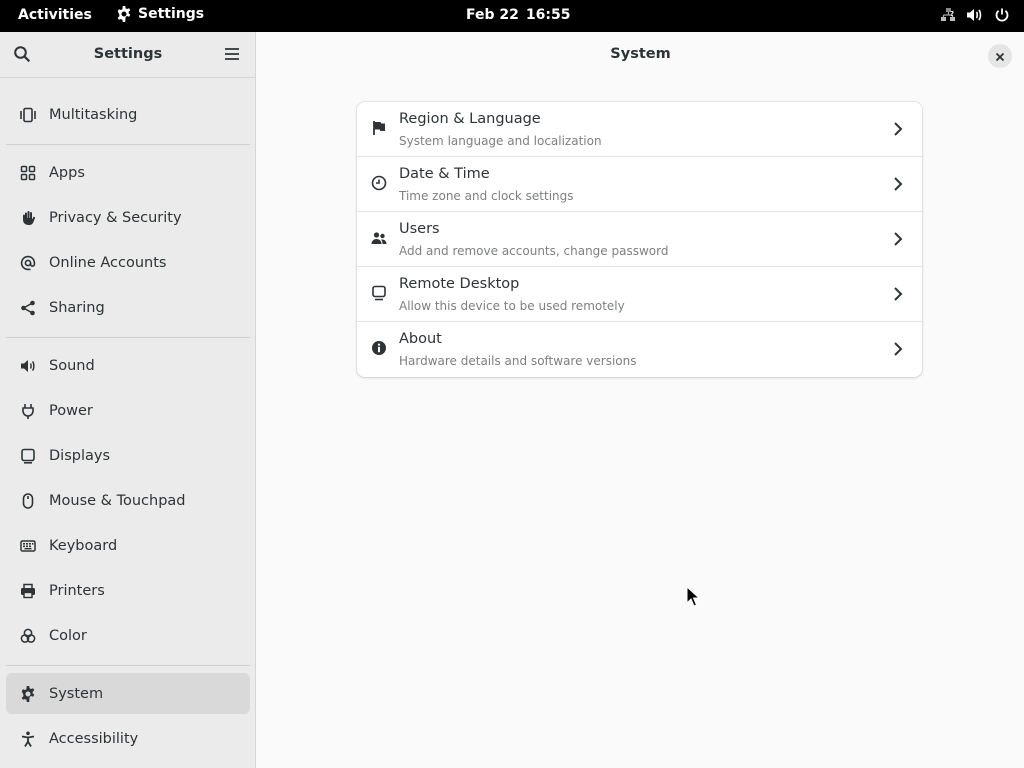 Image resolution: width=1024 pixels, height=768 pixels. Describe the element at coordinates (77, 307) in the screenshot. I see `sidebar-item-label: Sharing` at that location.